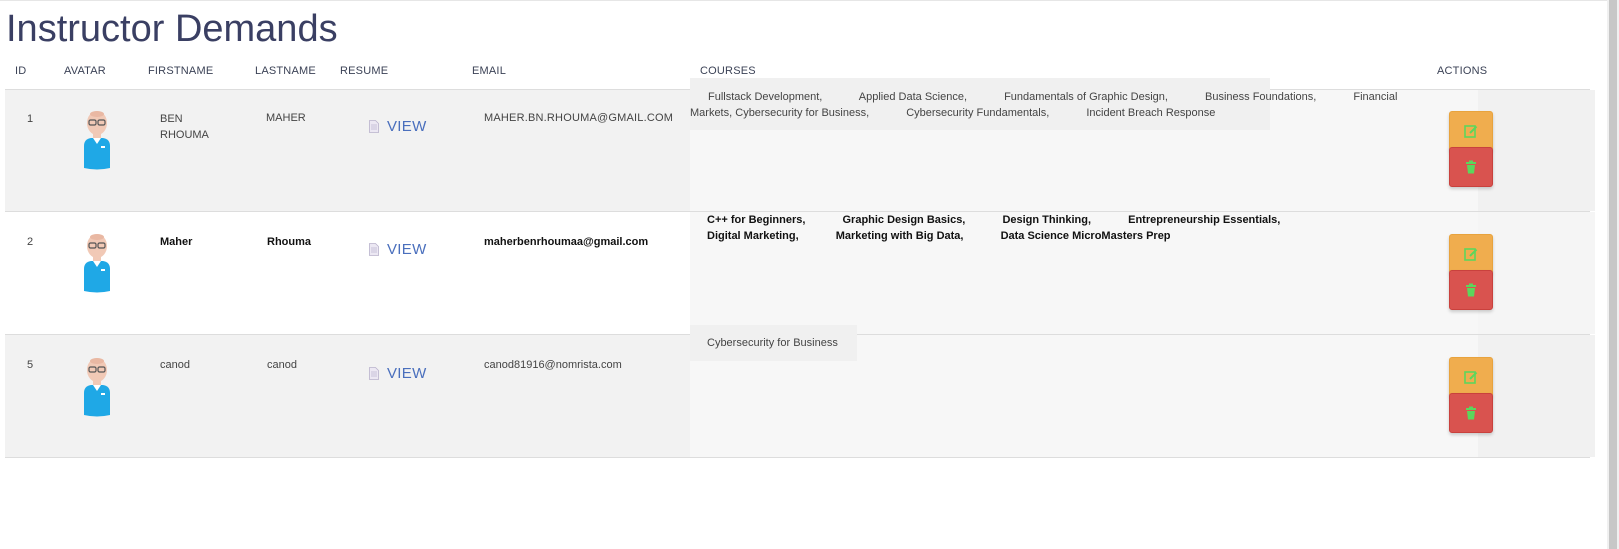  Describe the element at coordinates (1204, 220) in the screenshot. I see `course-tag: Entrepreneurship Essentials,` at that location.